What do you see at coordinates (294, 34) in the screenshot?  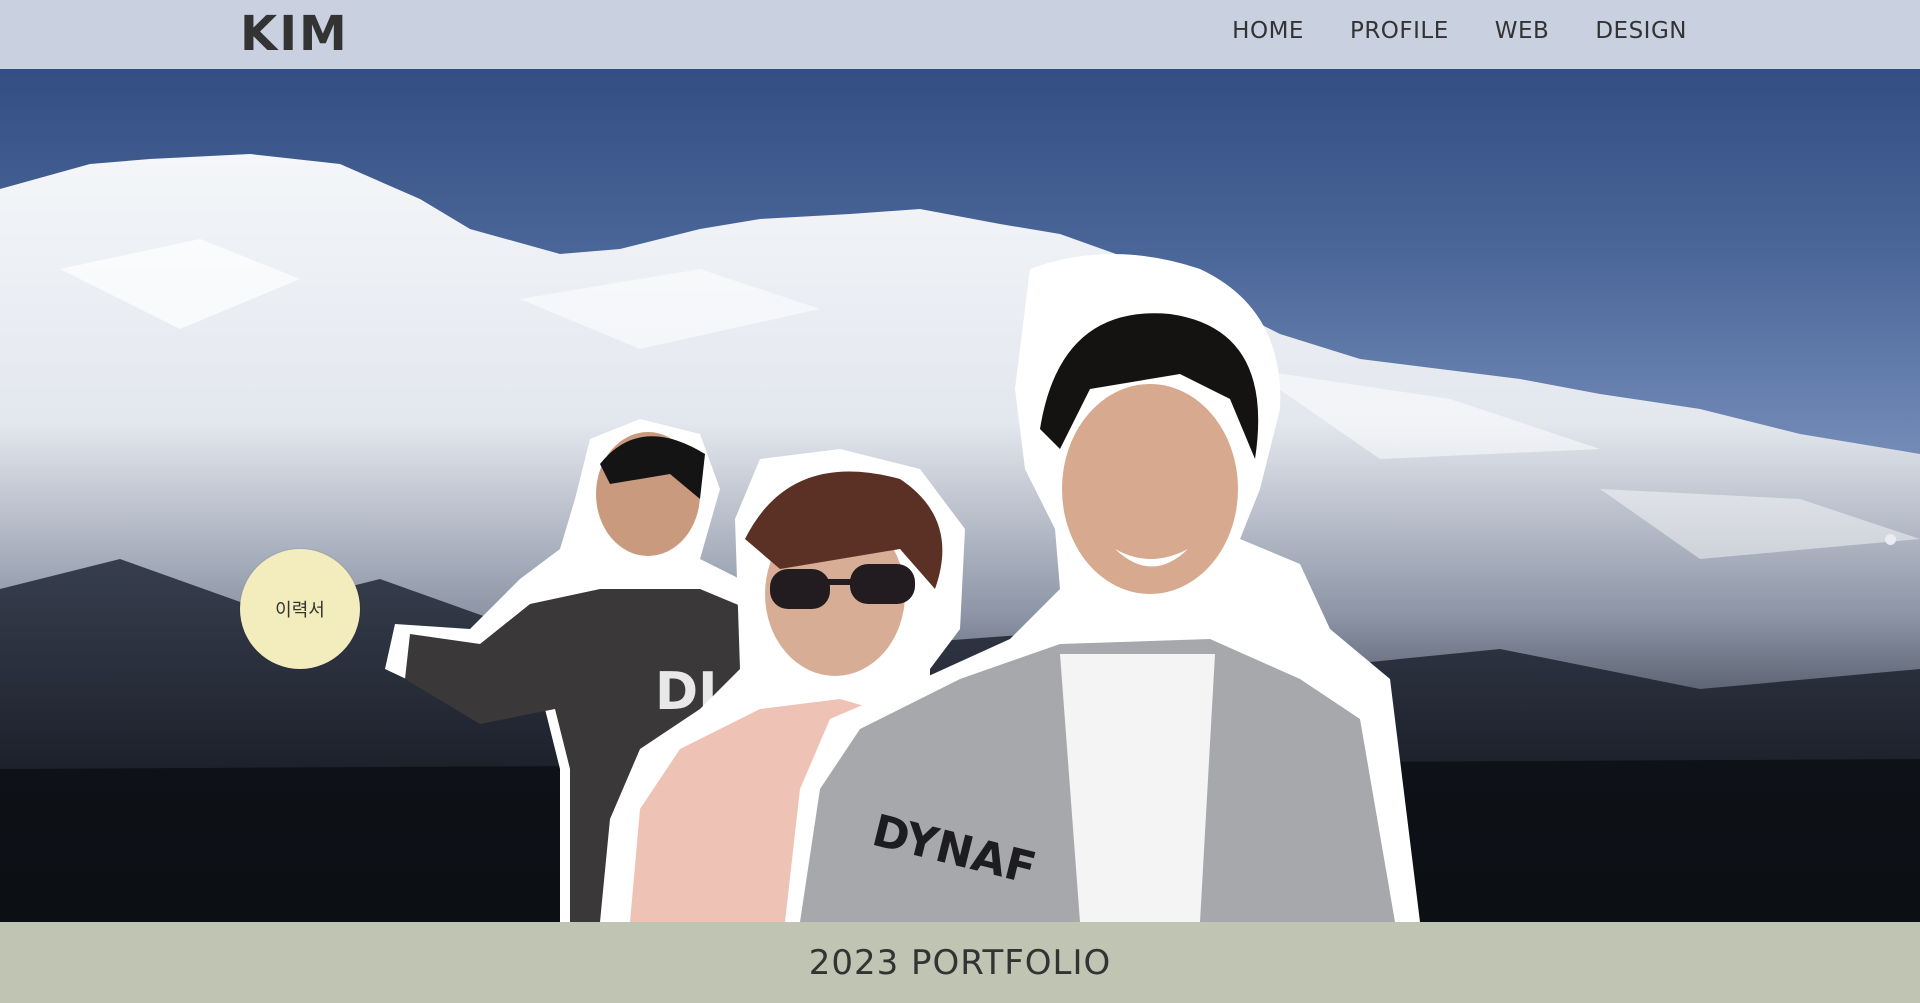 I see `site-logo: KIM` at bounding box center [294, 34].